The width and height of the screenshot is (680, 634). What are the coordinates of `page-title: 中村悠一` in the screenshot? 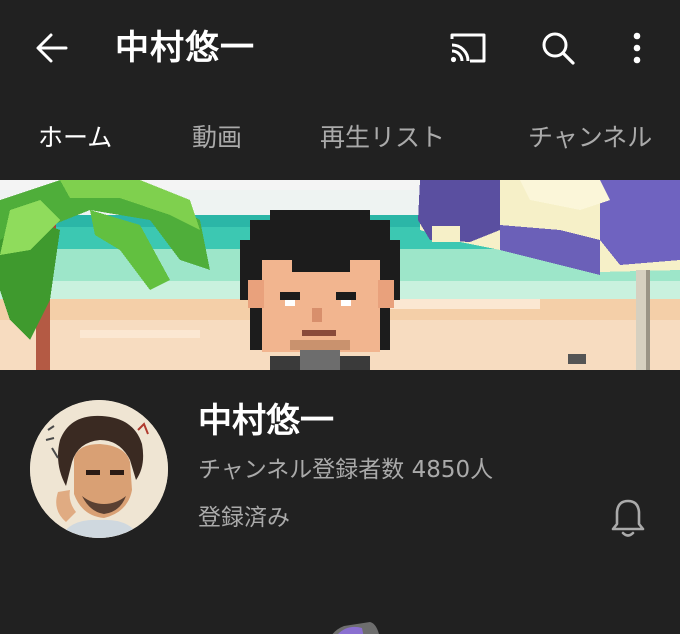 It's located at (185, 48).